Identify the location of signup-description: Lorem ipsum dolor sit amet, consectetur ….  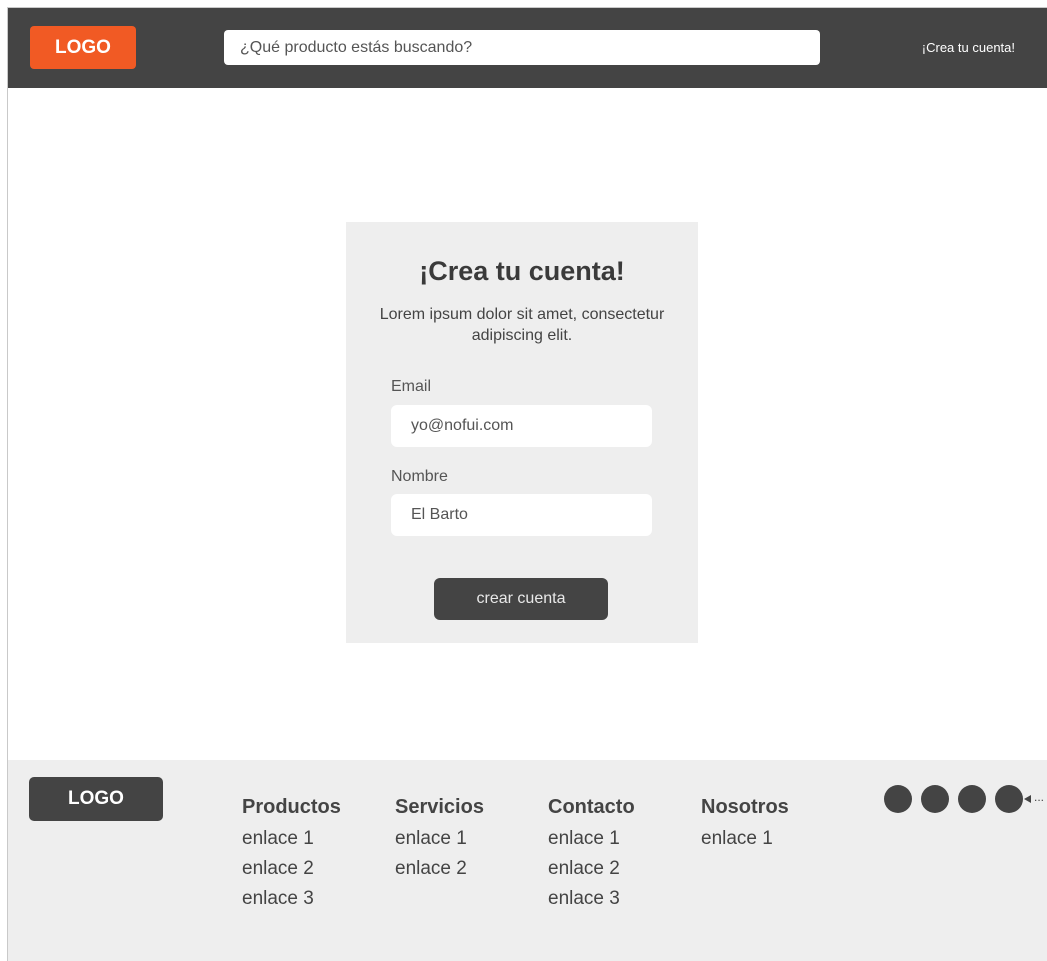
(522, 325).